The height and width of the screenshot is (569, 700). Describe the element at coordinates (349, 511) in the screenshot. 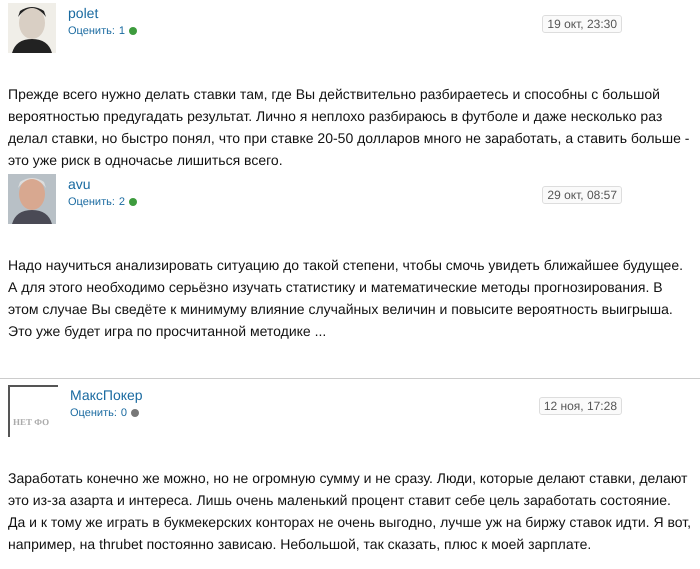

I see `post-text: Заработать конечно же можно, но не огромную сумму и не сразу. Люди, которые делают ставки, делают это из-за азарта и интереса. Лишь очень маленький процент ставит себе цель заработать состояние. Да и к тому же играть в букмекерских конторах не очень выгодно, лучше уж на биржу ставок идти. Я вот, например, на thrubet постоянно зависаю. Небольшой, так сказать, плюс к моей зарплате.` at that location.